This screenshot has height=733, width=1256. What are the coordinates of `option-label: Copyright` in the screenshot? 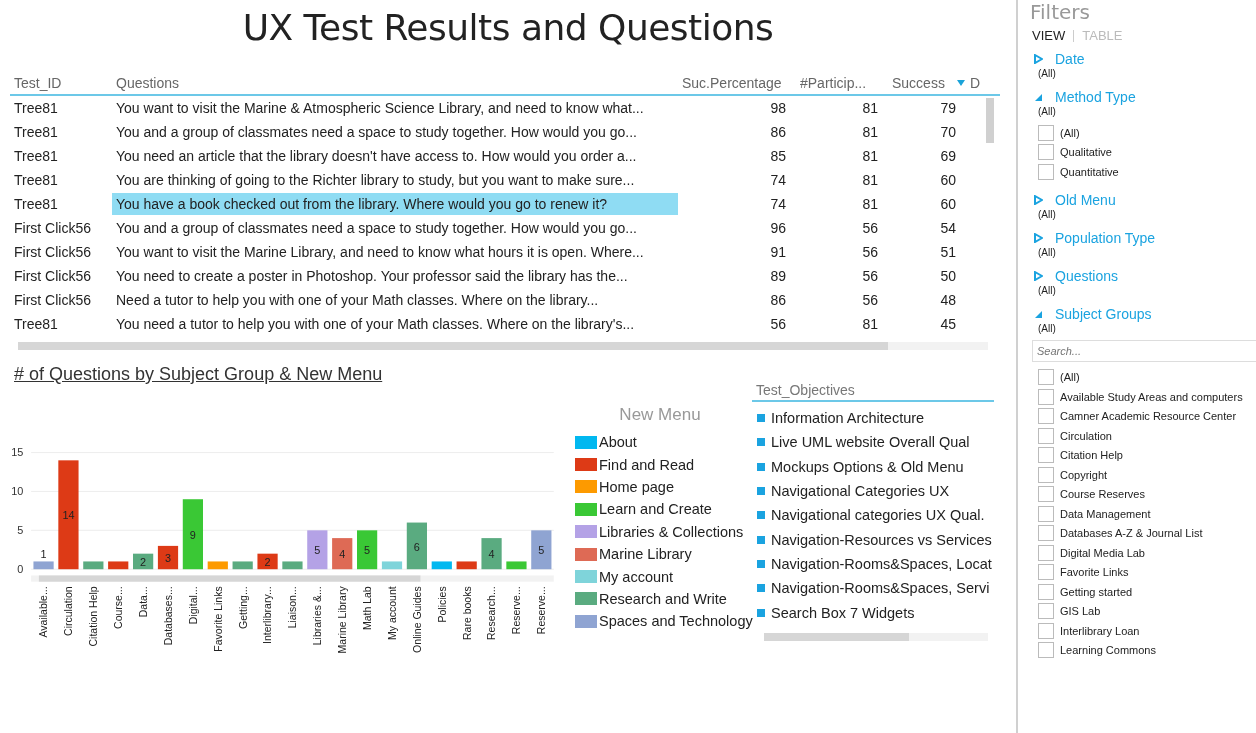 It's located at (1084, 474).